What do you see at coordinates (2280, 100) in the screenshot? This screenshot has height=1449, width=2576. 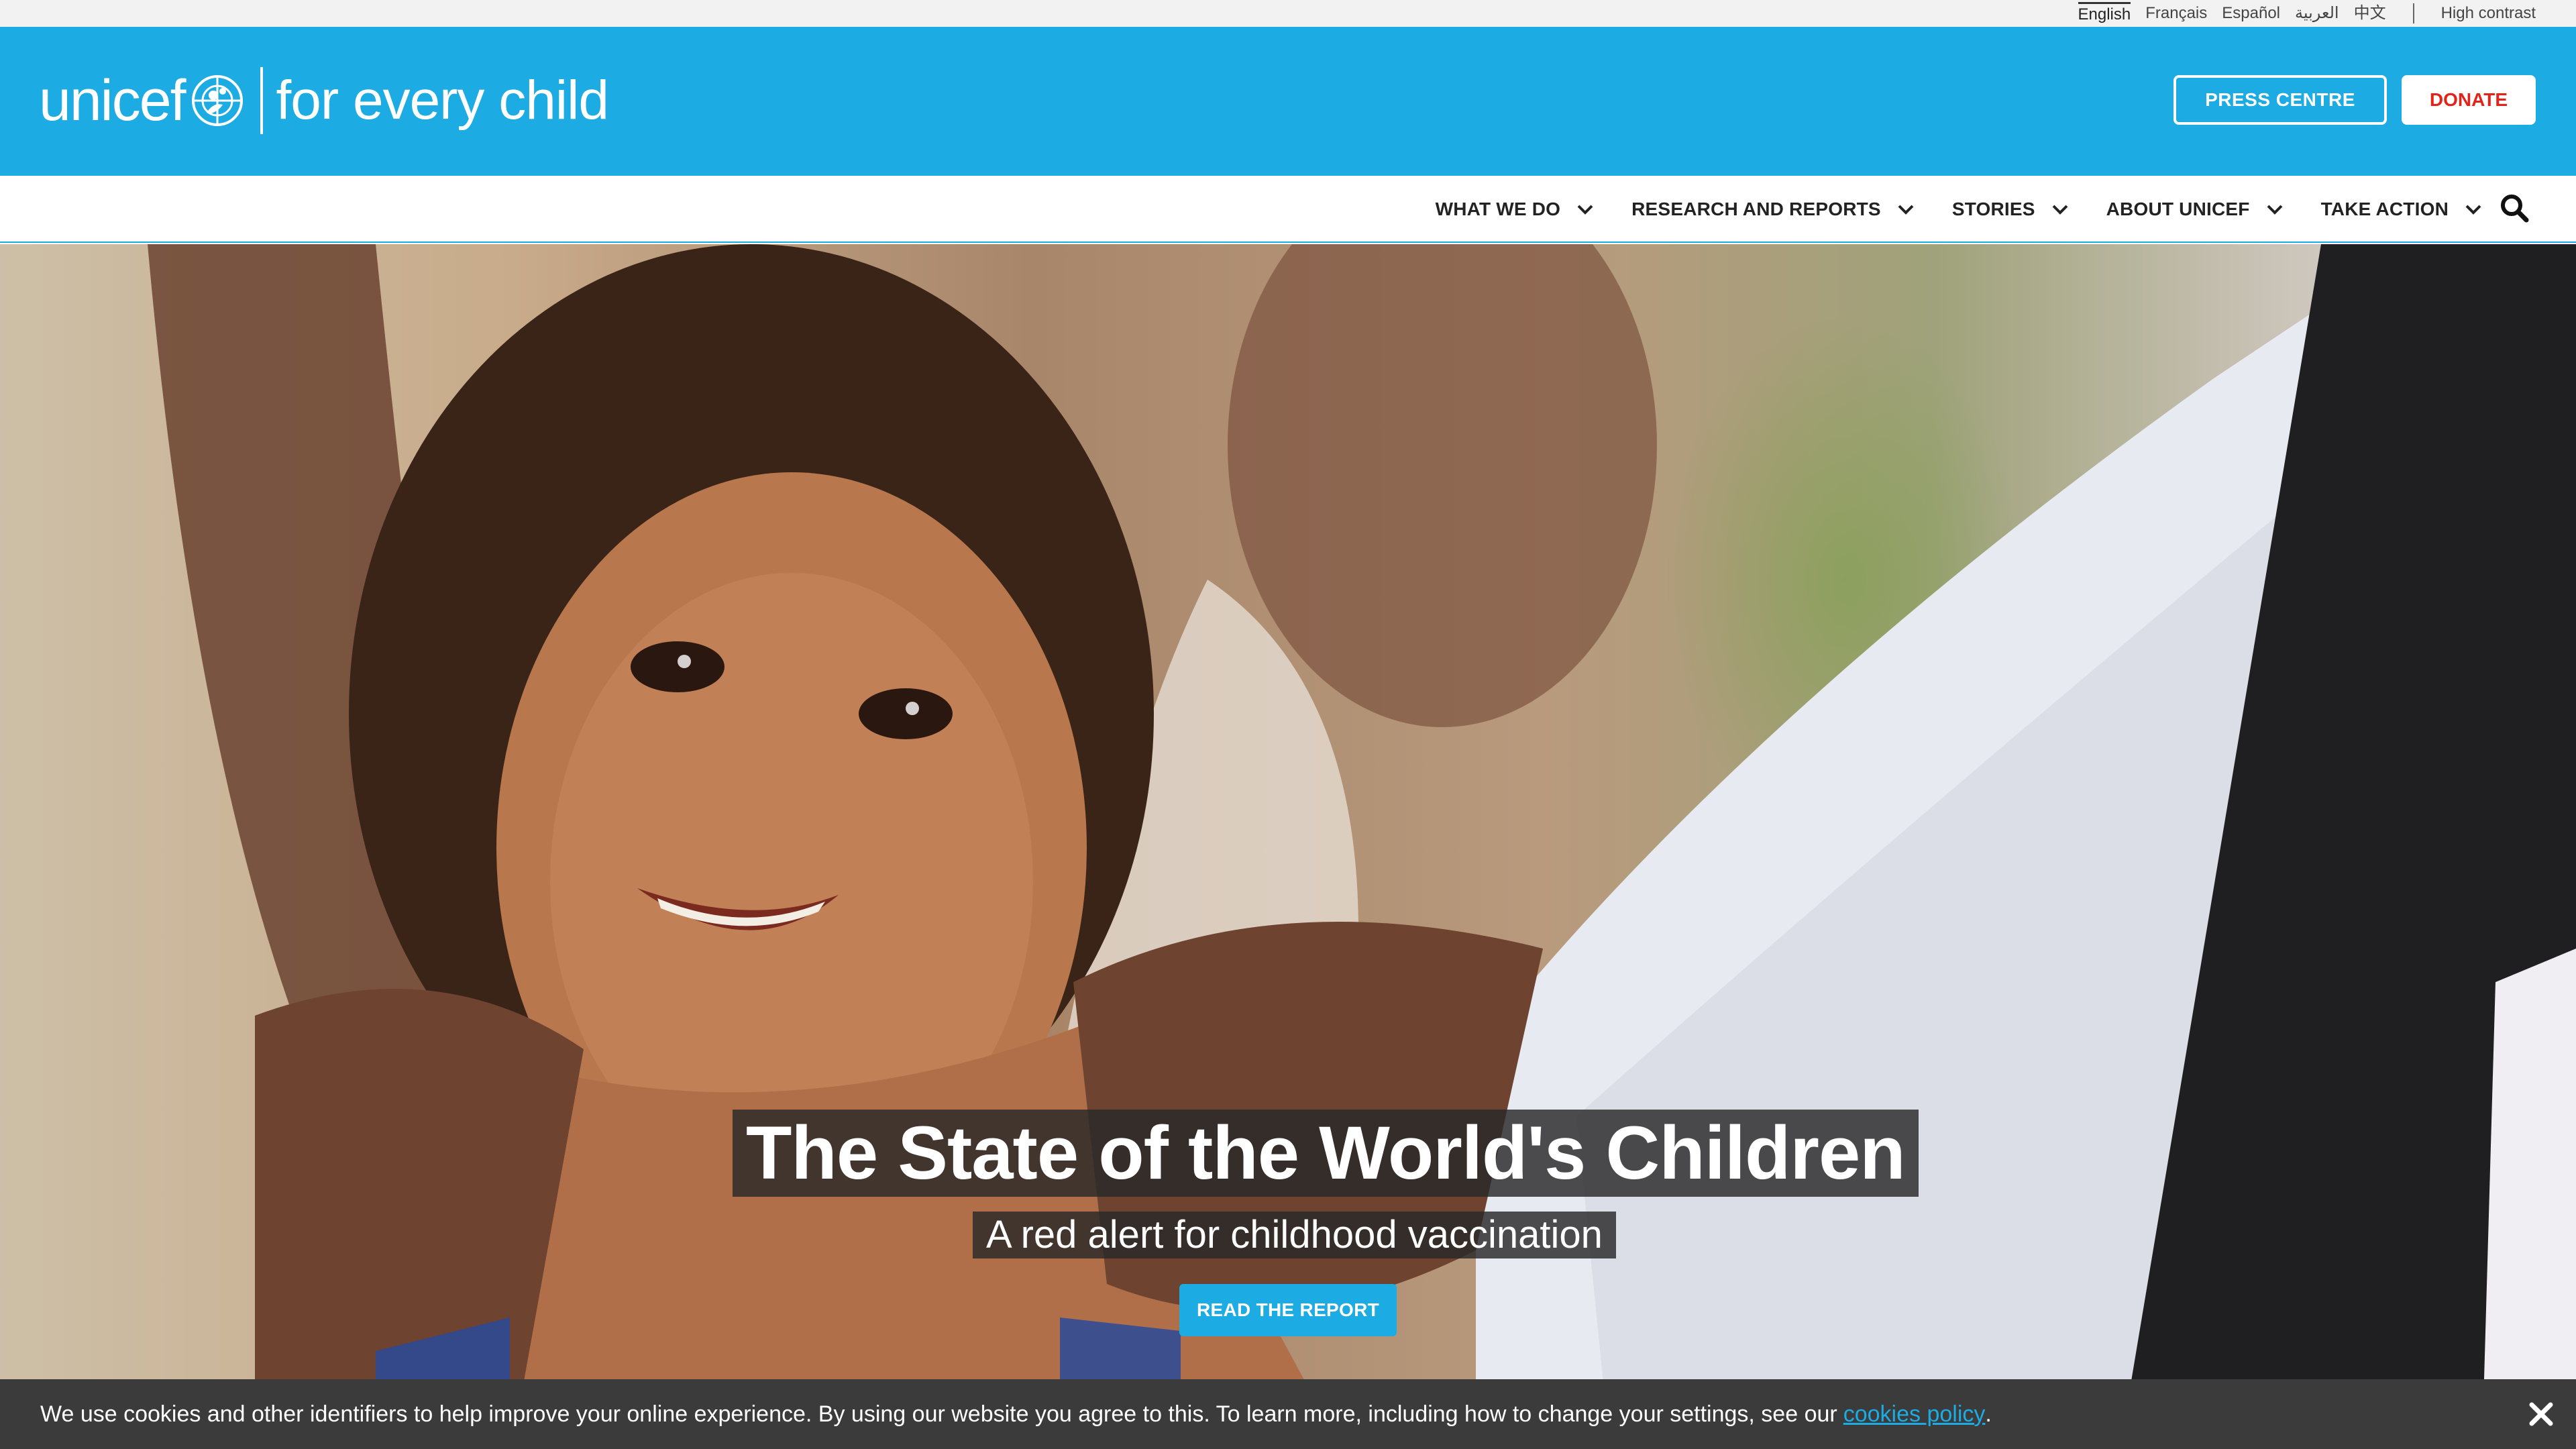 I see `press-centre-button: PRESS CENTRE` at bounding box center [2280, 100].